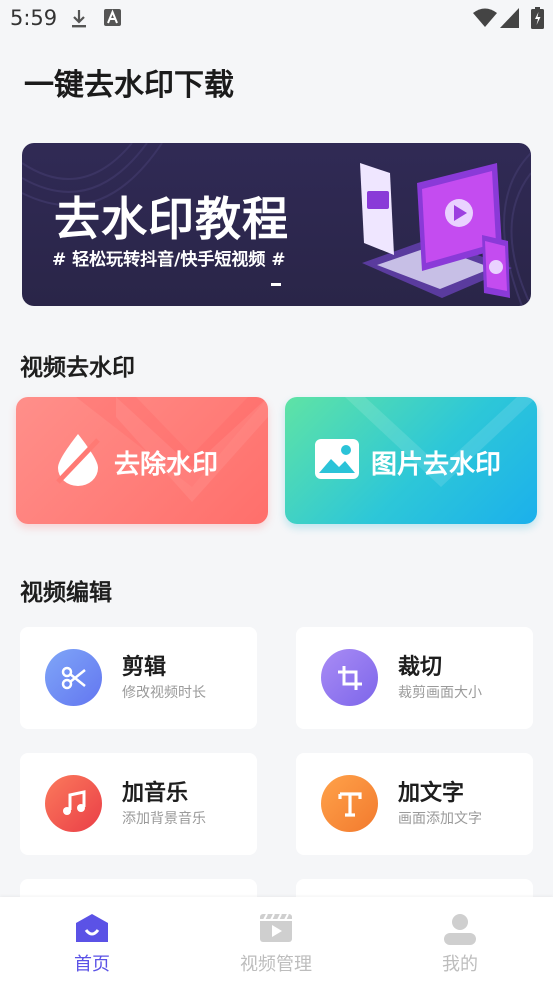  I want to click on tool-card-music: 加音乐 添加背景音乐, so click(138, 804).